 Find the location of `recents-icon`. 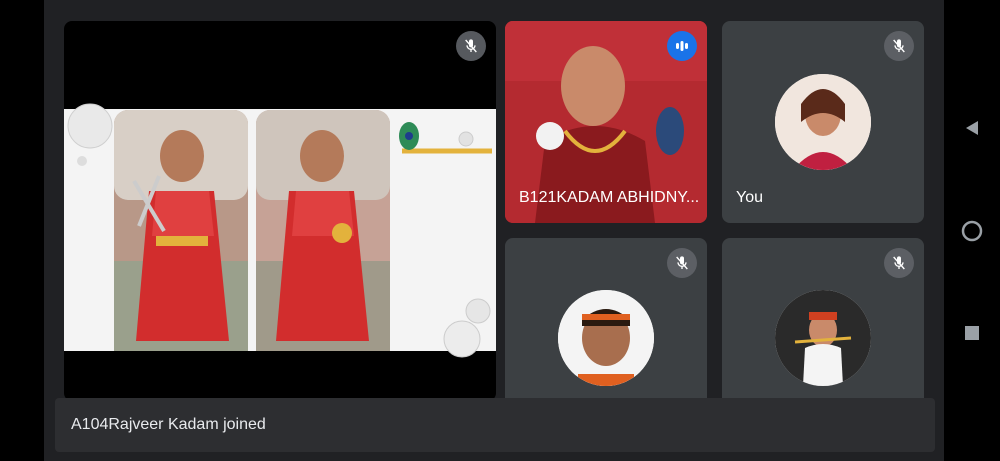

recents-icon is located at coordinates (972, 333).